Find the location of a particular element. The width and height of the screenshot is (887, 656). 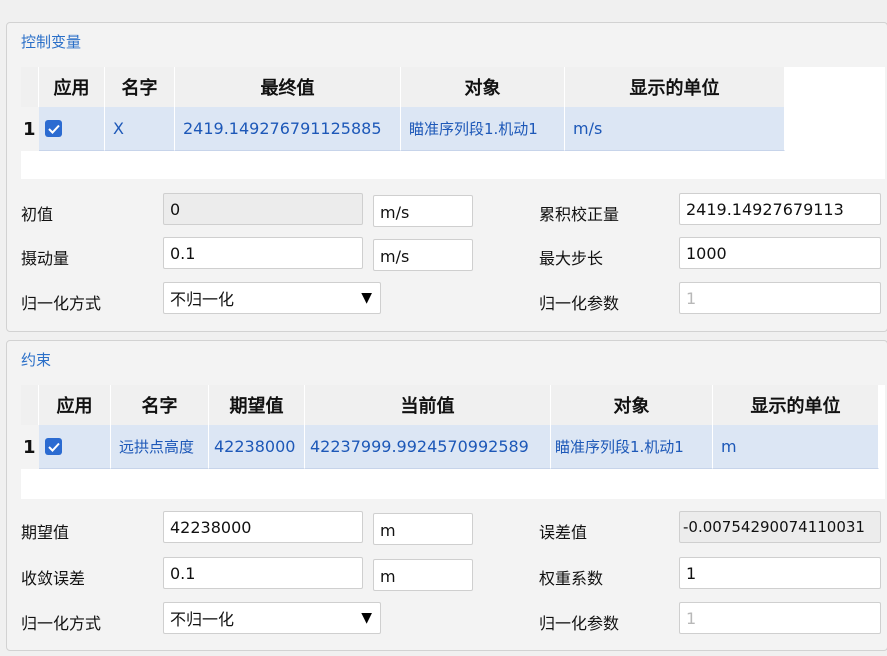

control-name-cell: X is located at coordinates (140, 129).